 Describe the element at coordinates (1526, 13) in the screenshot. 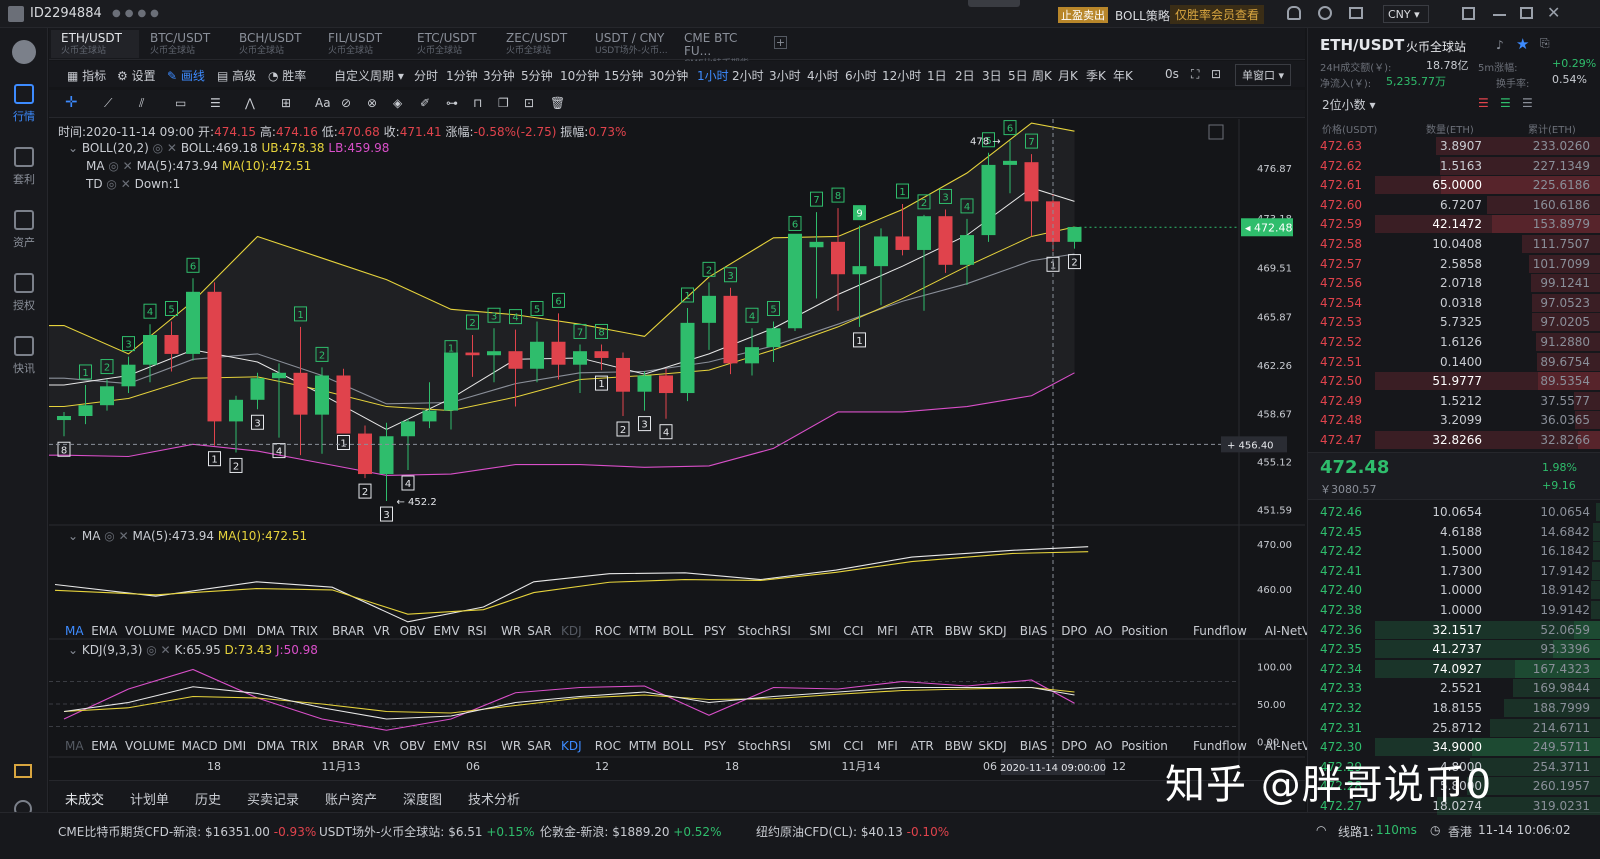

I see `restore-icon` at that location.